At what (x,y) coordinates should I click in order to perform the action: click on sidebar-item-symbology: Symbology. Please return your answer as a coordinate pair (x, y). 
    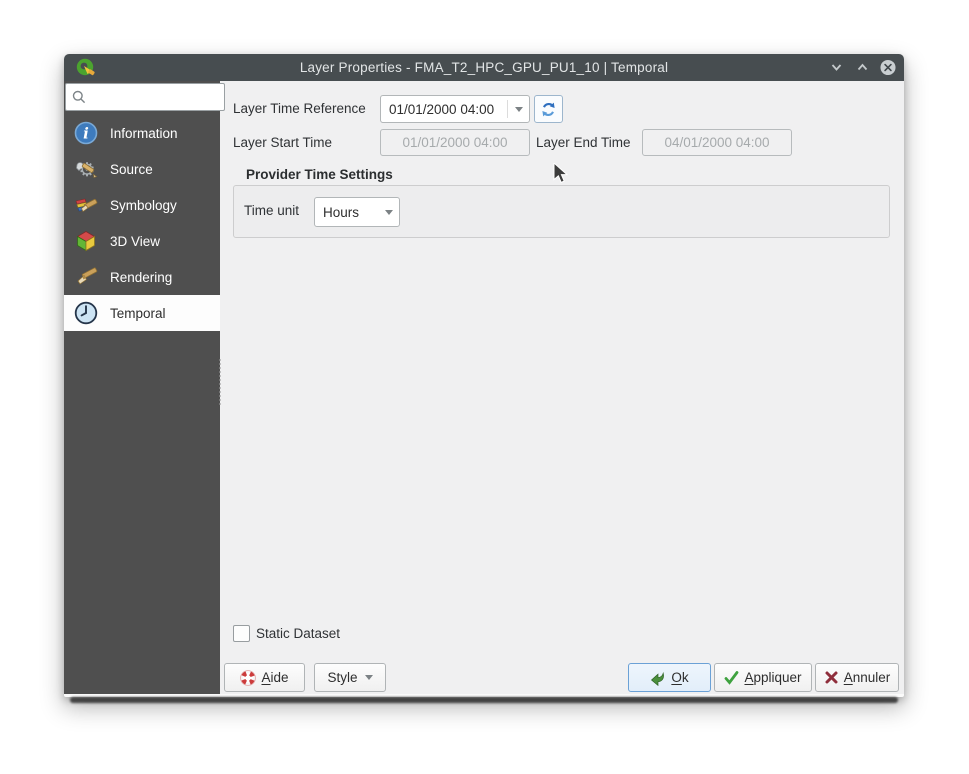
    Looking at the image, I should click on (142, 205).